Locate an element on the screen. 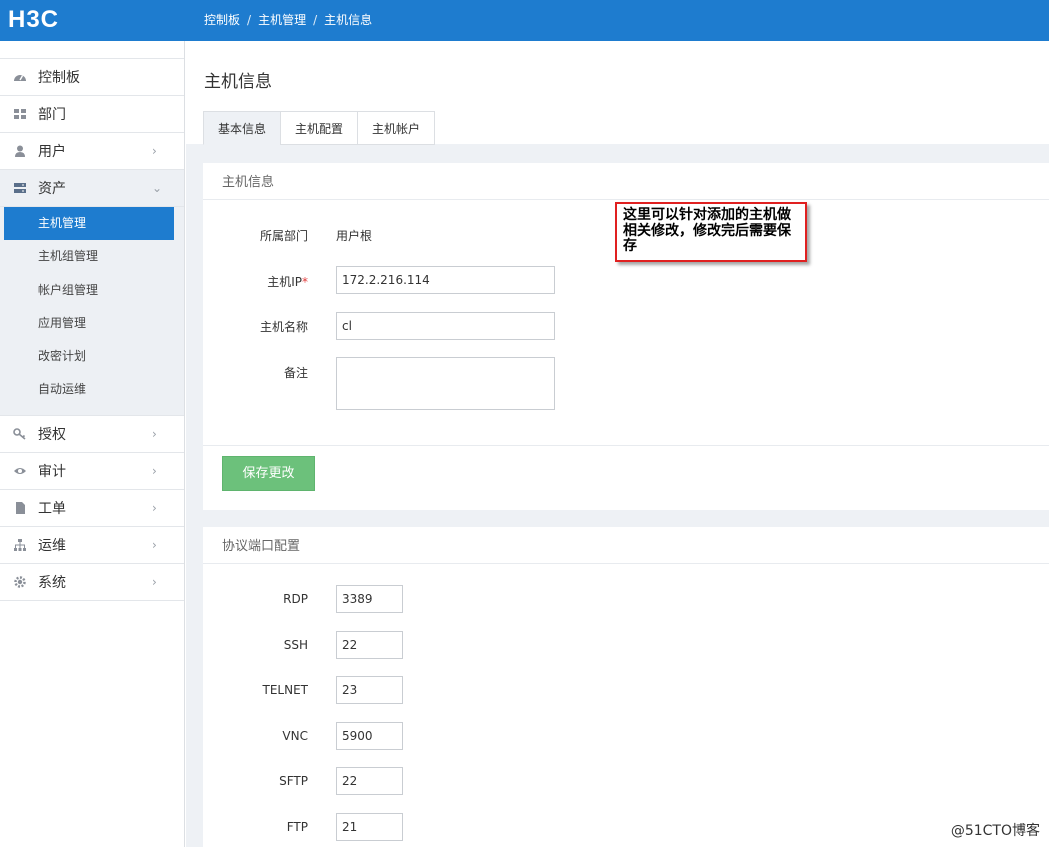  port-label-vnc: VNC is located at coordinates (295, 736).